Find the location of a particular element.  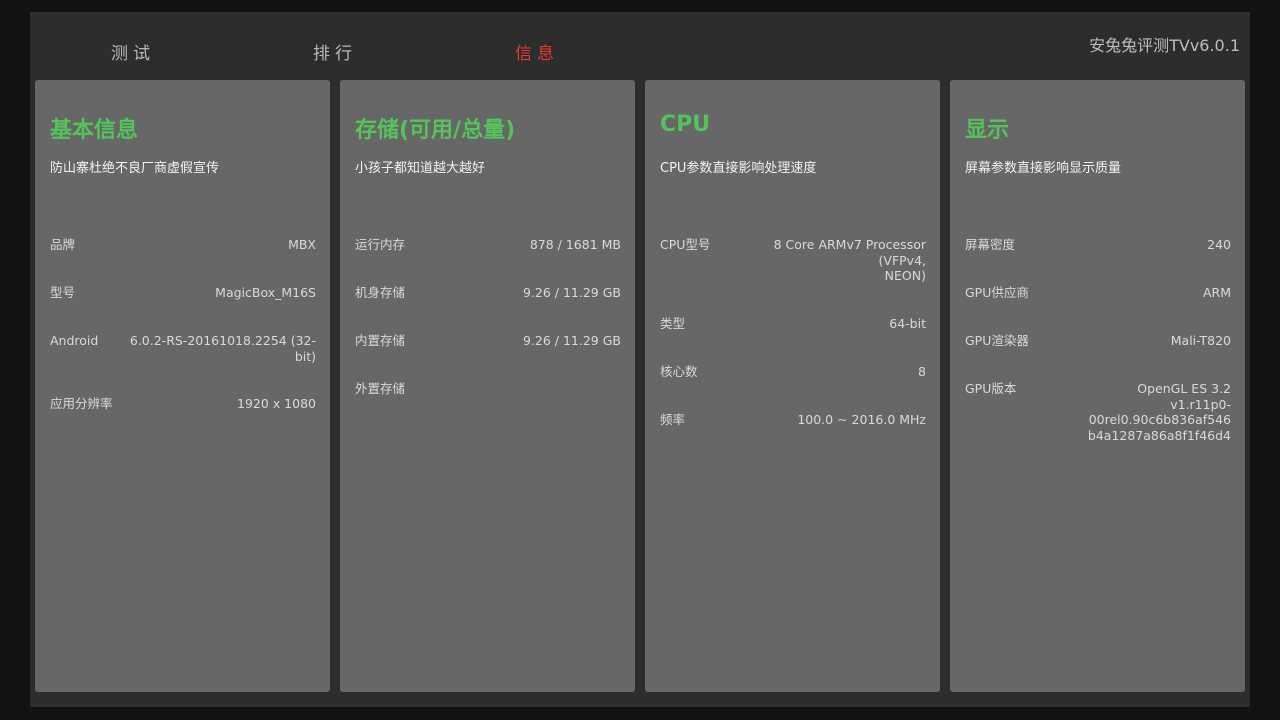

info-row-device-storage: 机身存储 9.26 / 11.29 GB is located at coordinates (488, 293).